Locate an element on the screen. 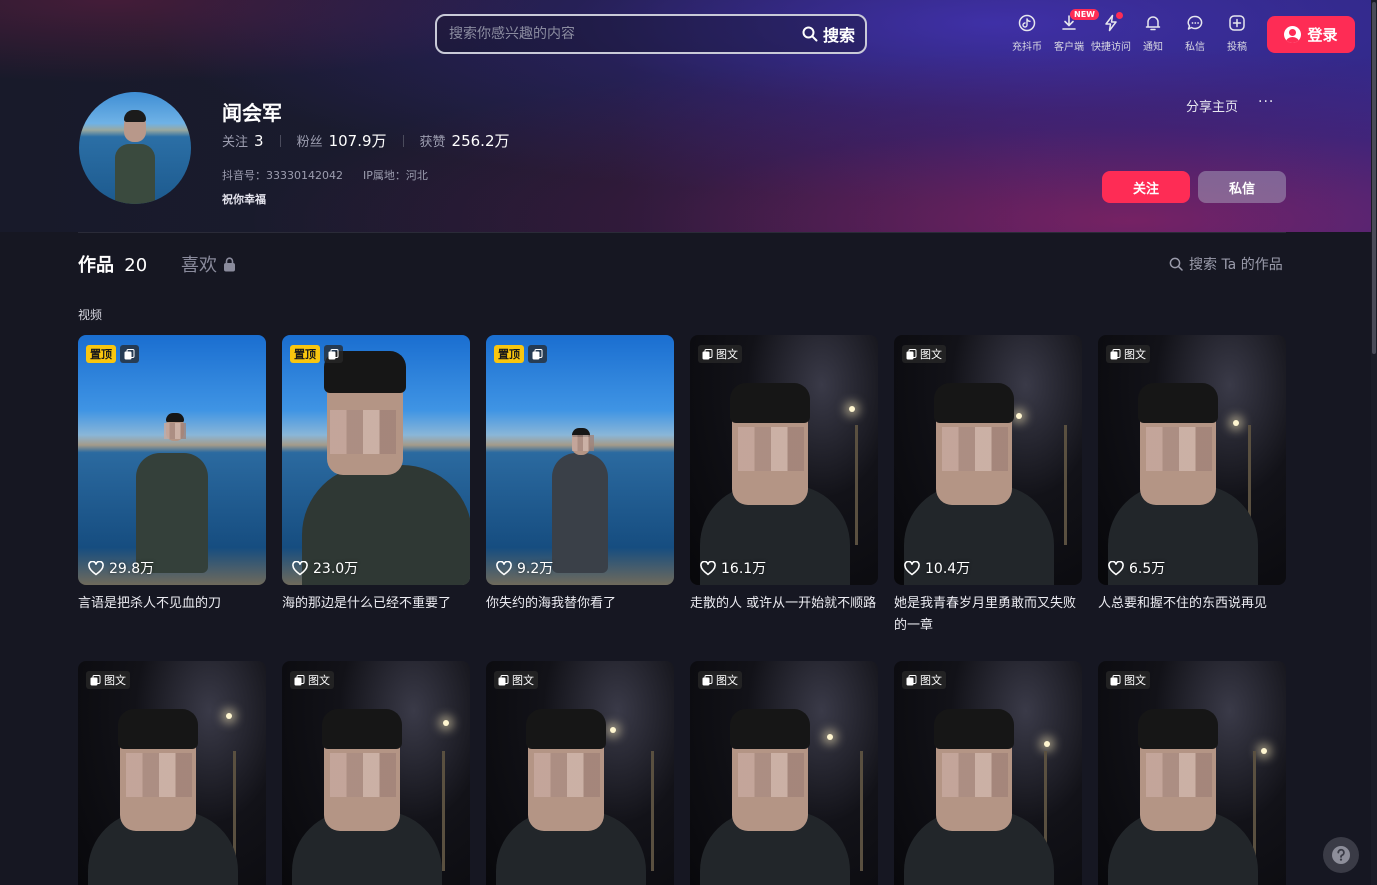 The height and width of the screenshot is (885, 1377). search-button: 搜索 is located at coordinates (833, 34).